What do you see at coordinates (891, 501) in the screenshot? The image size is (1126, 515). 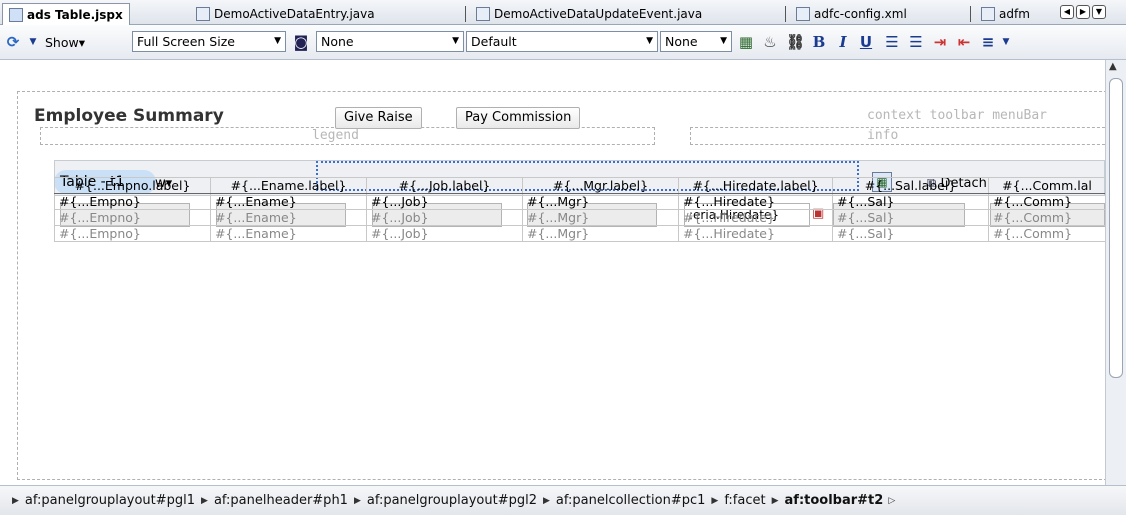 I see `breadcrumb-more-icon: ▷` at bounding box center [891, 501].